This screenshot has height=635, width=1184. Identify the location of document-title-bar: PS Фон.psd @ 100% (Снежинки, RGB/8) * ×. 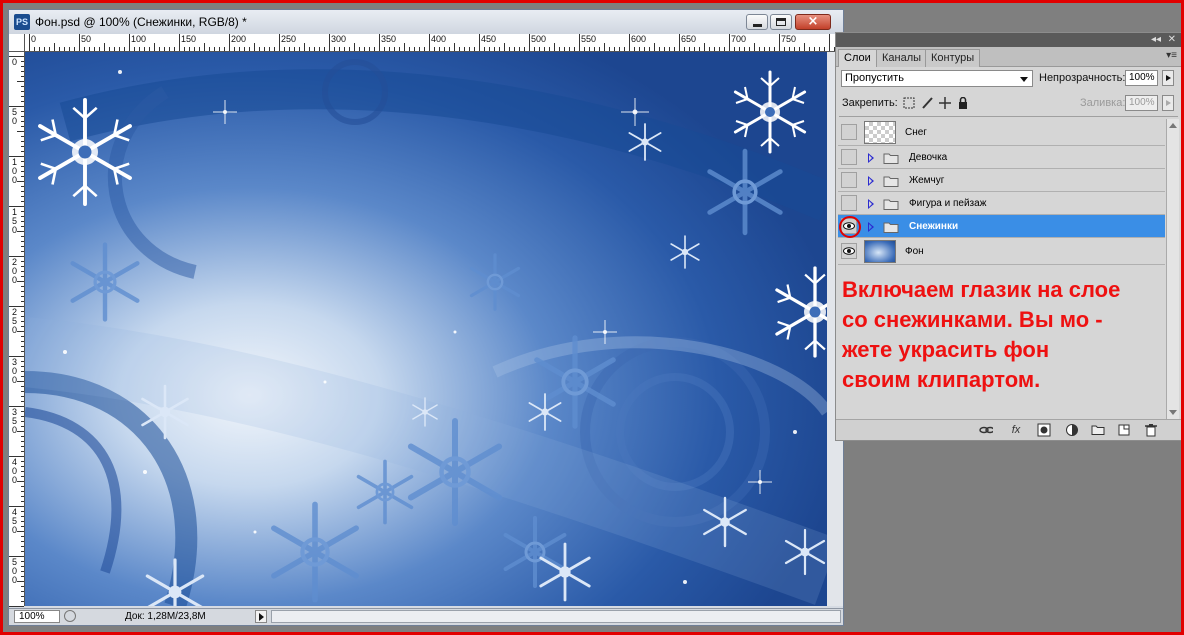
(426, 22).